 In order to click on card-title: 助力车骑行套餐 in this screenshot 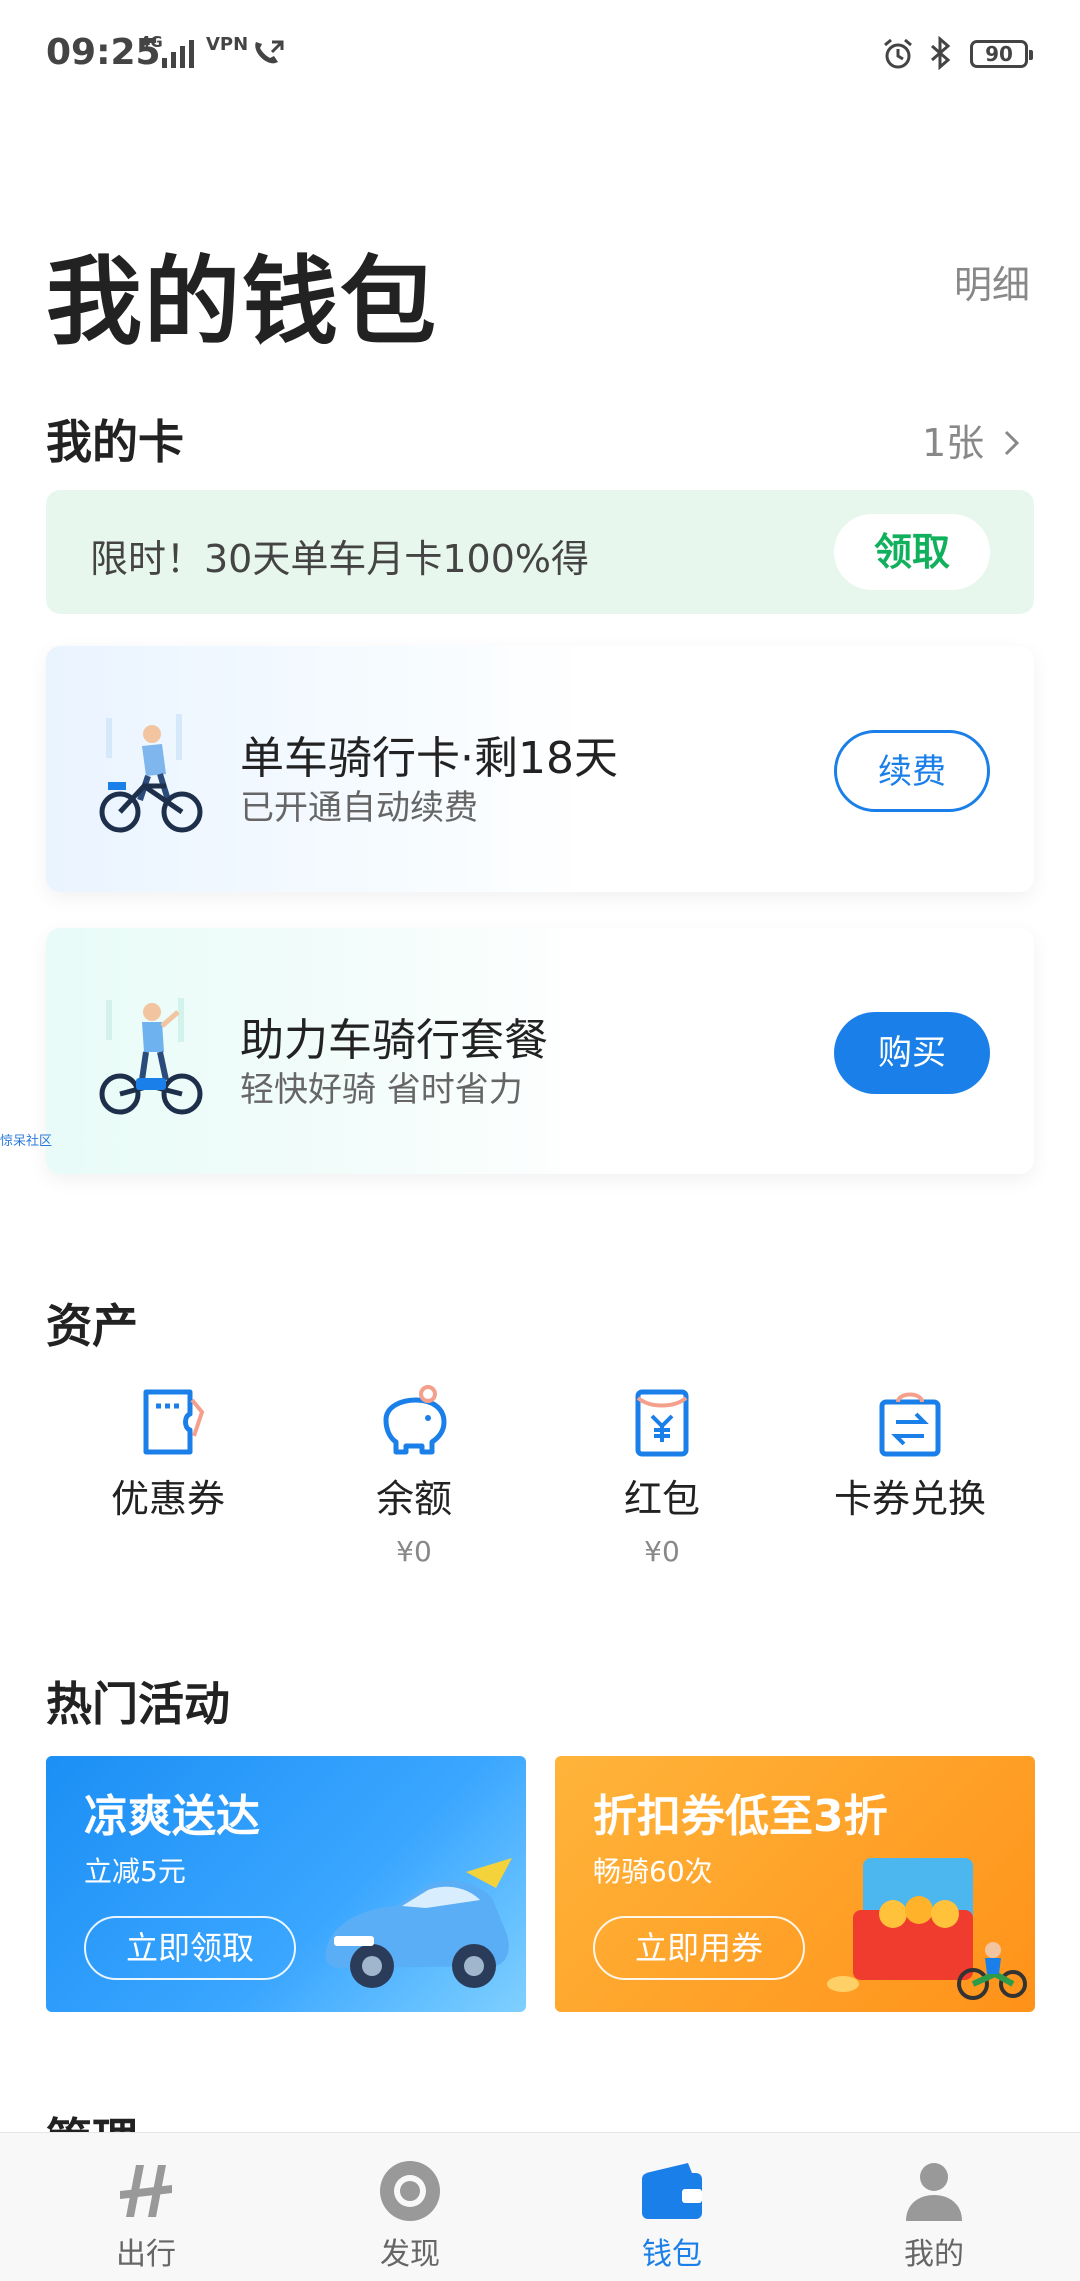, I will do `click(394, 1040)`.